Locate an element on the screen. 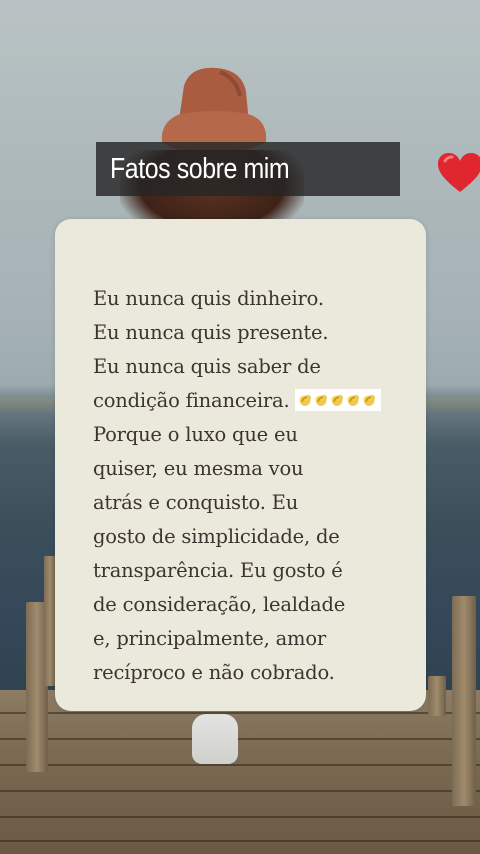  sneaker-figure is located at coordinates (215, 739).